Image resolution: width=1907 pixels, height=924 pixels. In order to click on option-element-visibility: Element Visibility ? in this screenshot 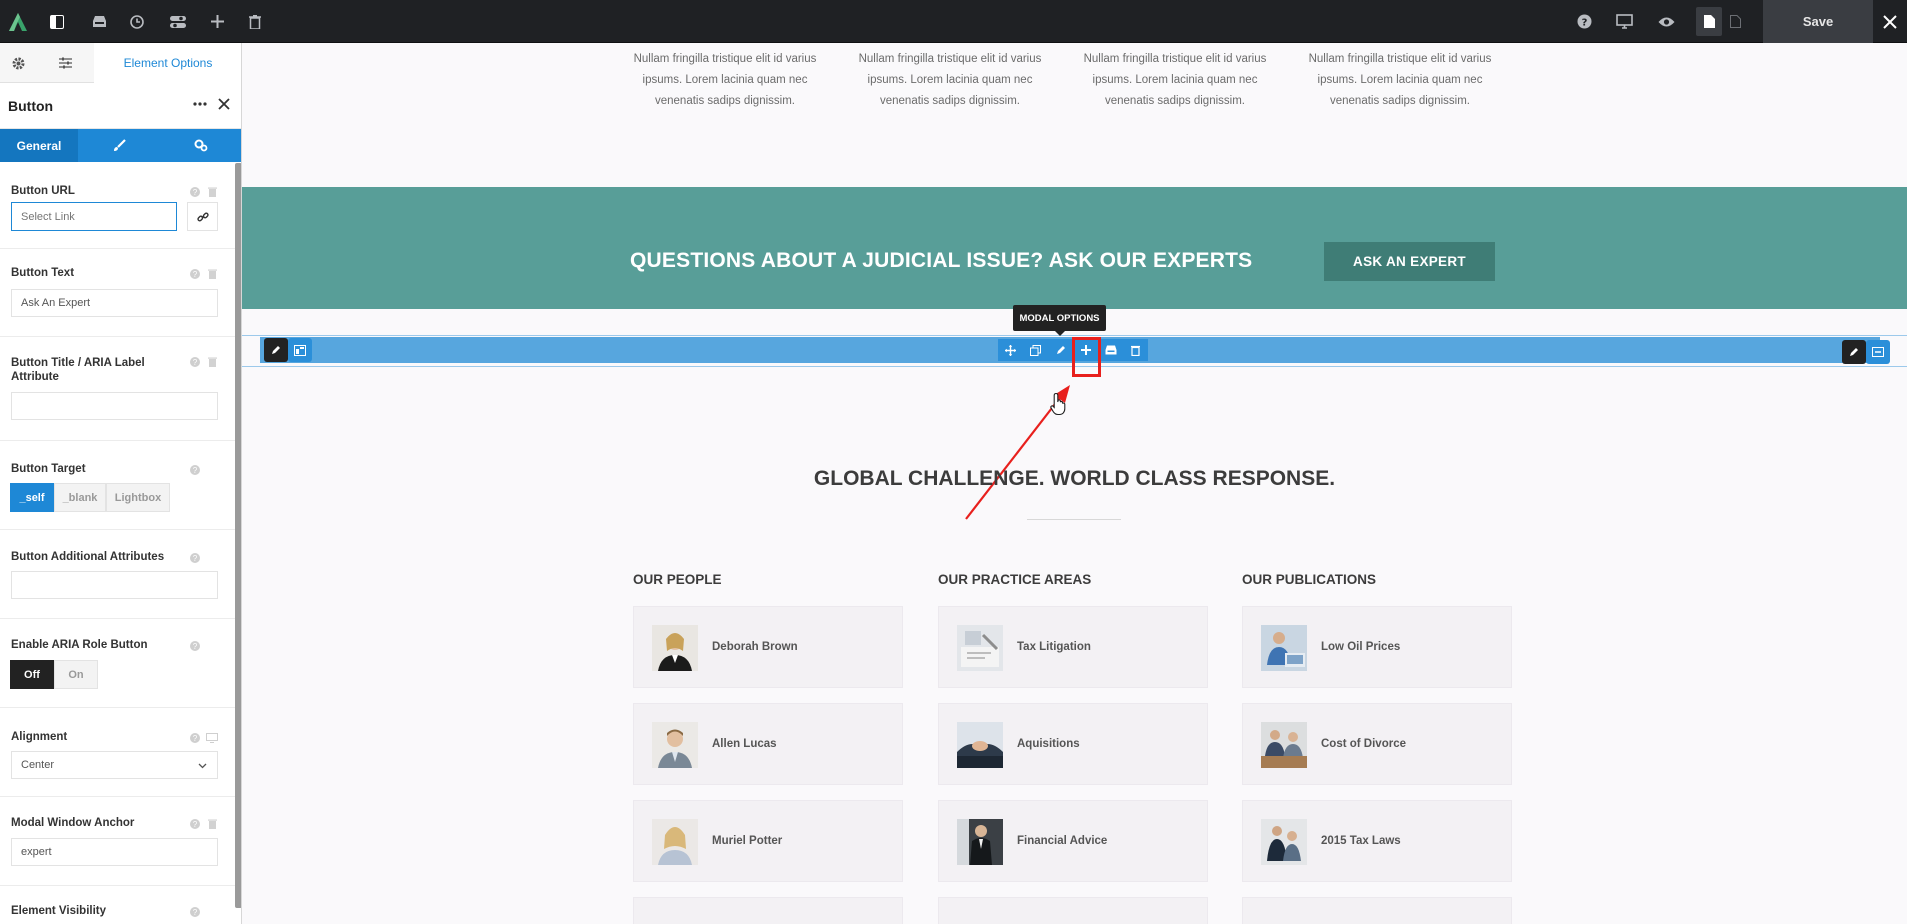, I will do `click(117, 905)`.